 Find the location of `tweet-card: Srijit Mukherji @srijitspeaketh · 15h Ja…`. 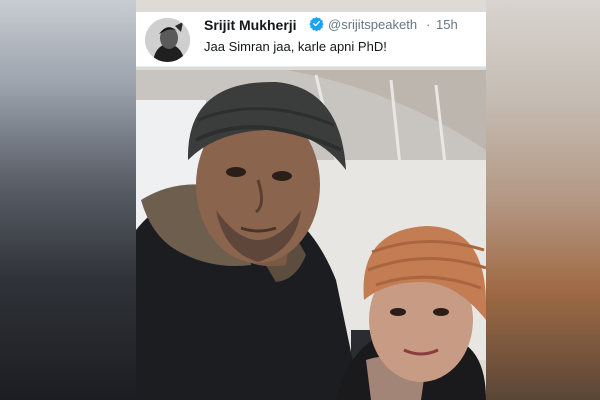

tweet-card: Srijit Mukherji @srijitspeaketh · 15h Ja… is located at coordinates (311, 39).